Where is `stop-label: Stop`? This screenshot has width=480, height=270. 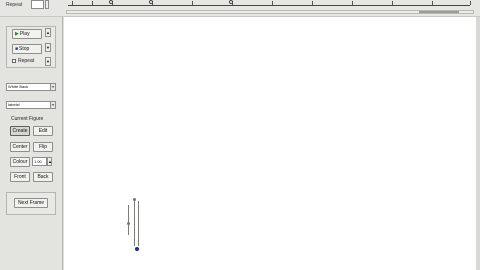
stop-label: Stop is located at coordinates (24, 49).